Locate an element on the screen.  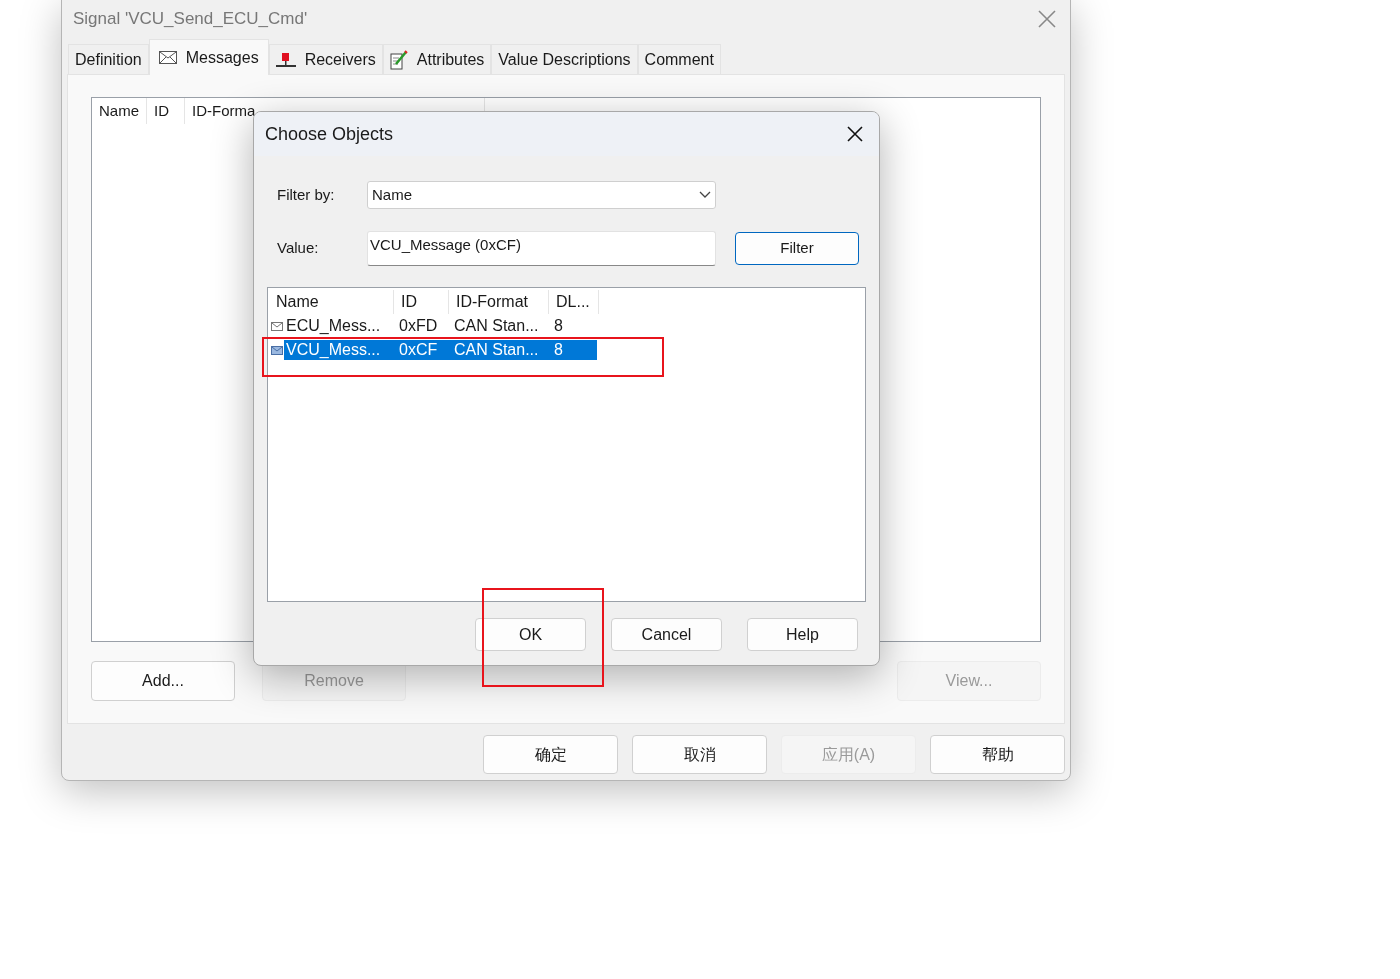
button: Cancel is located at coordinates (666, 634).